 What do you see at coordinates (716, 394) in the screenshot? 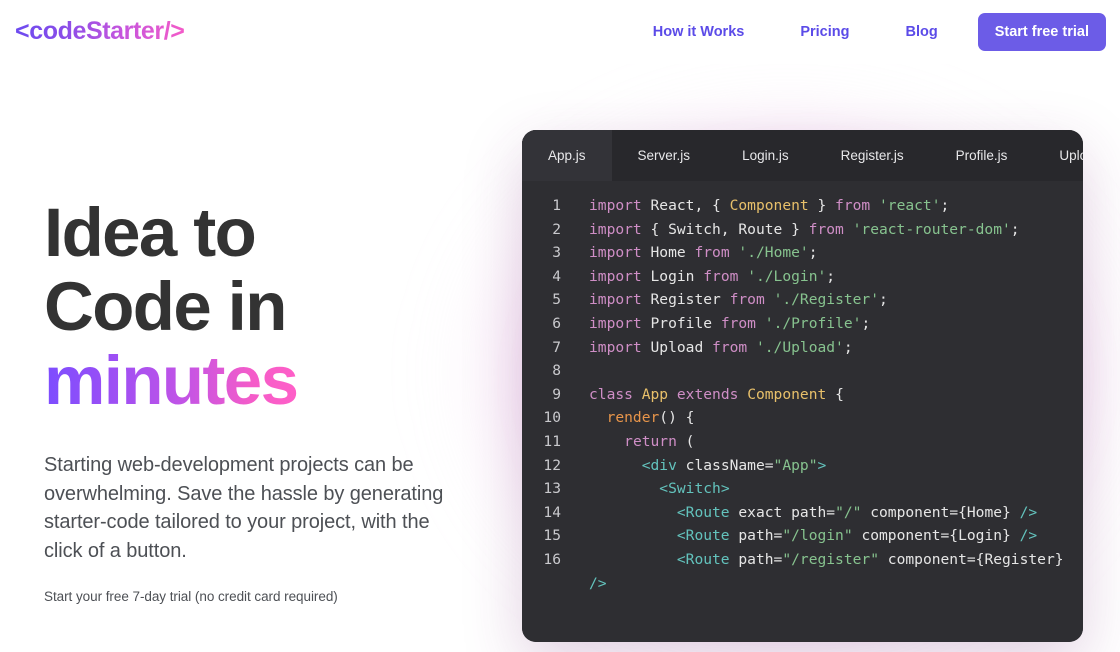
I see `code-line-text: class App extends Component {` at bounding box center [716, 394].